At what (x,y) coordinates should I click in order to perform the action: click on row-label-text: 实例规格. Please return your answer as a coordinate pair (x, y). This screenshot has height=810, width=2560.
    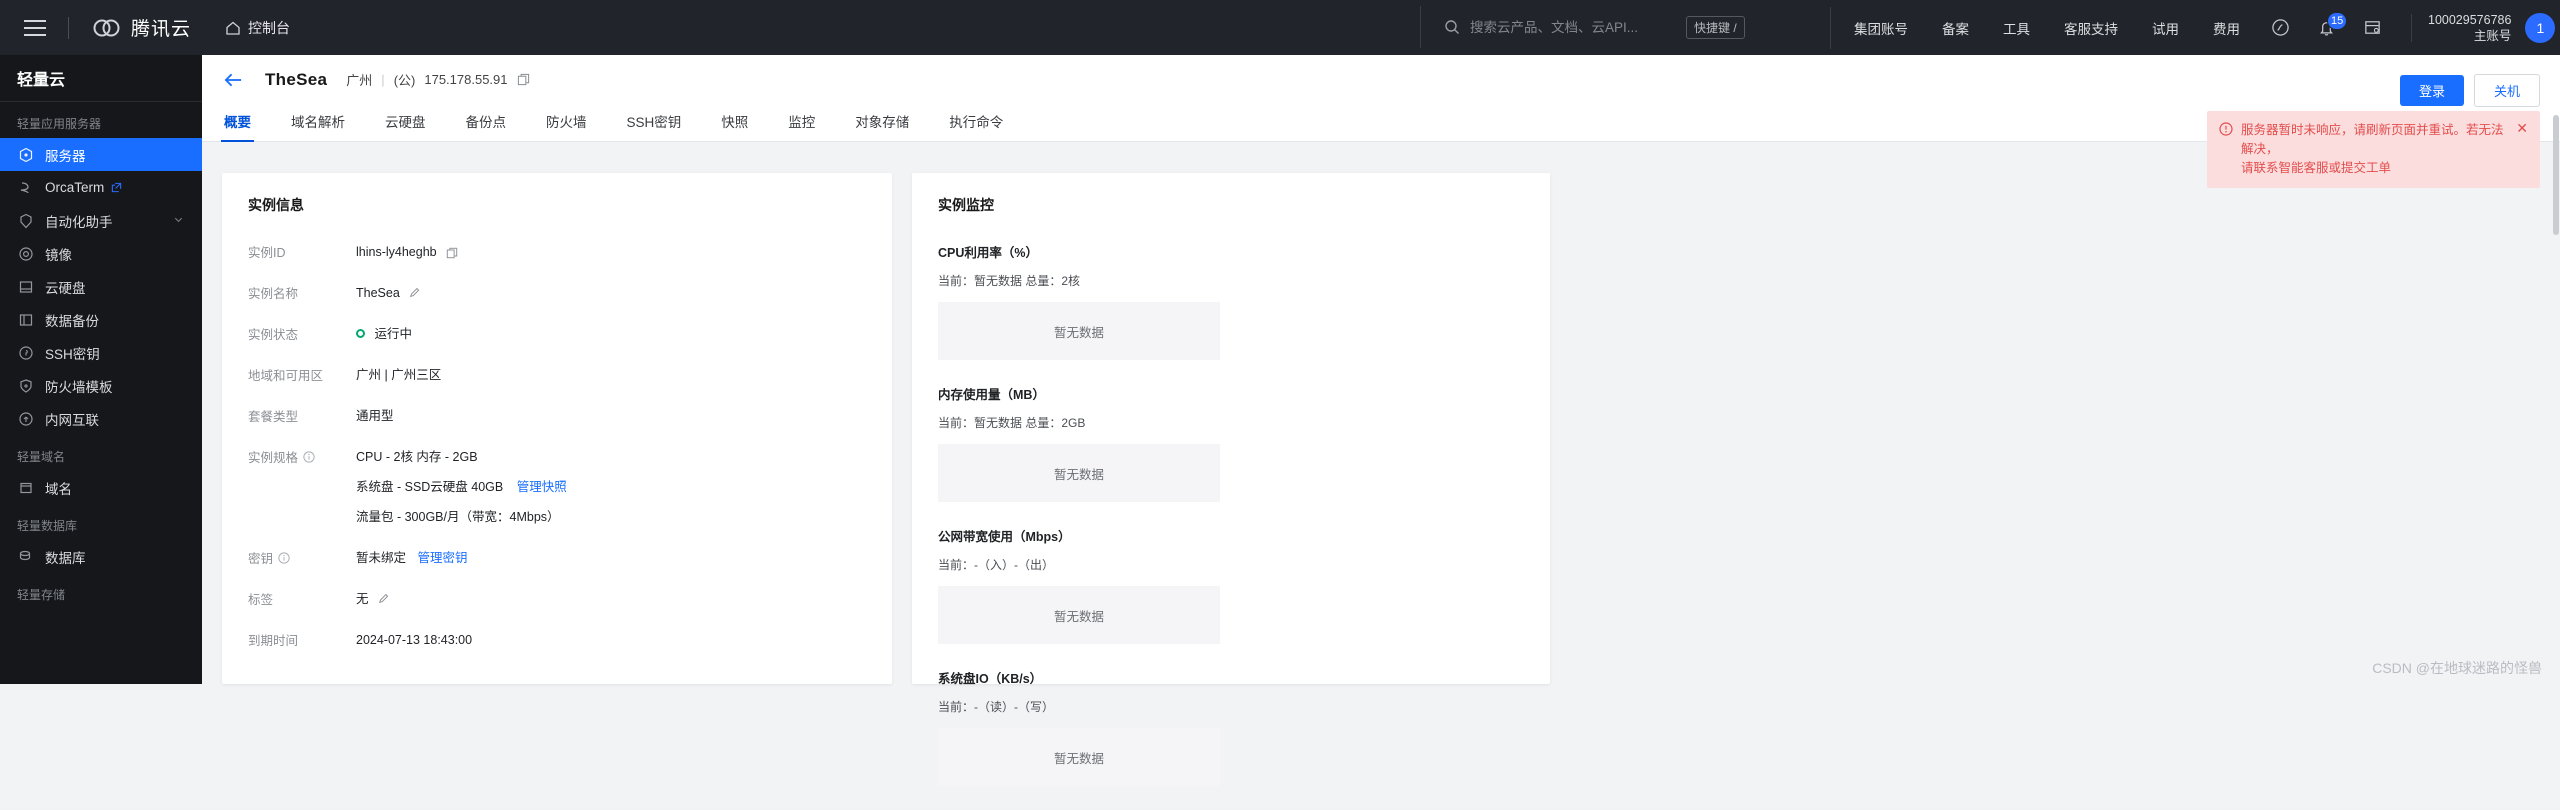
    Looking at the image, I should click on (273, 458).